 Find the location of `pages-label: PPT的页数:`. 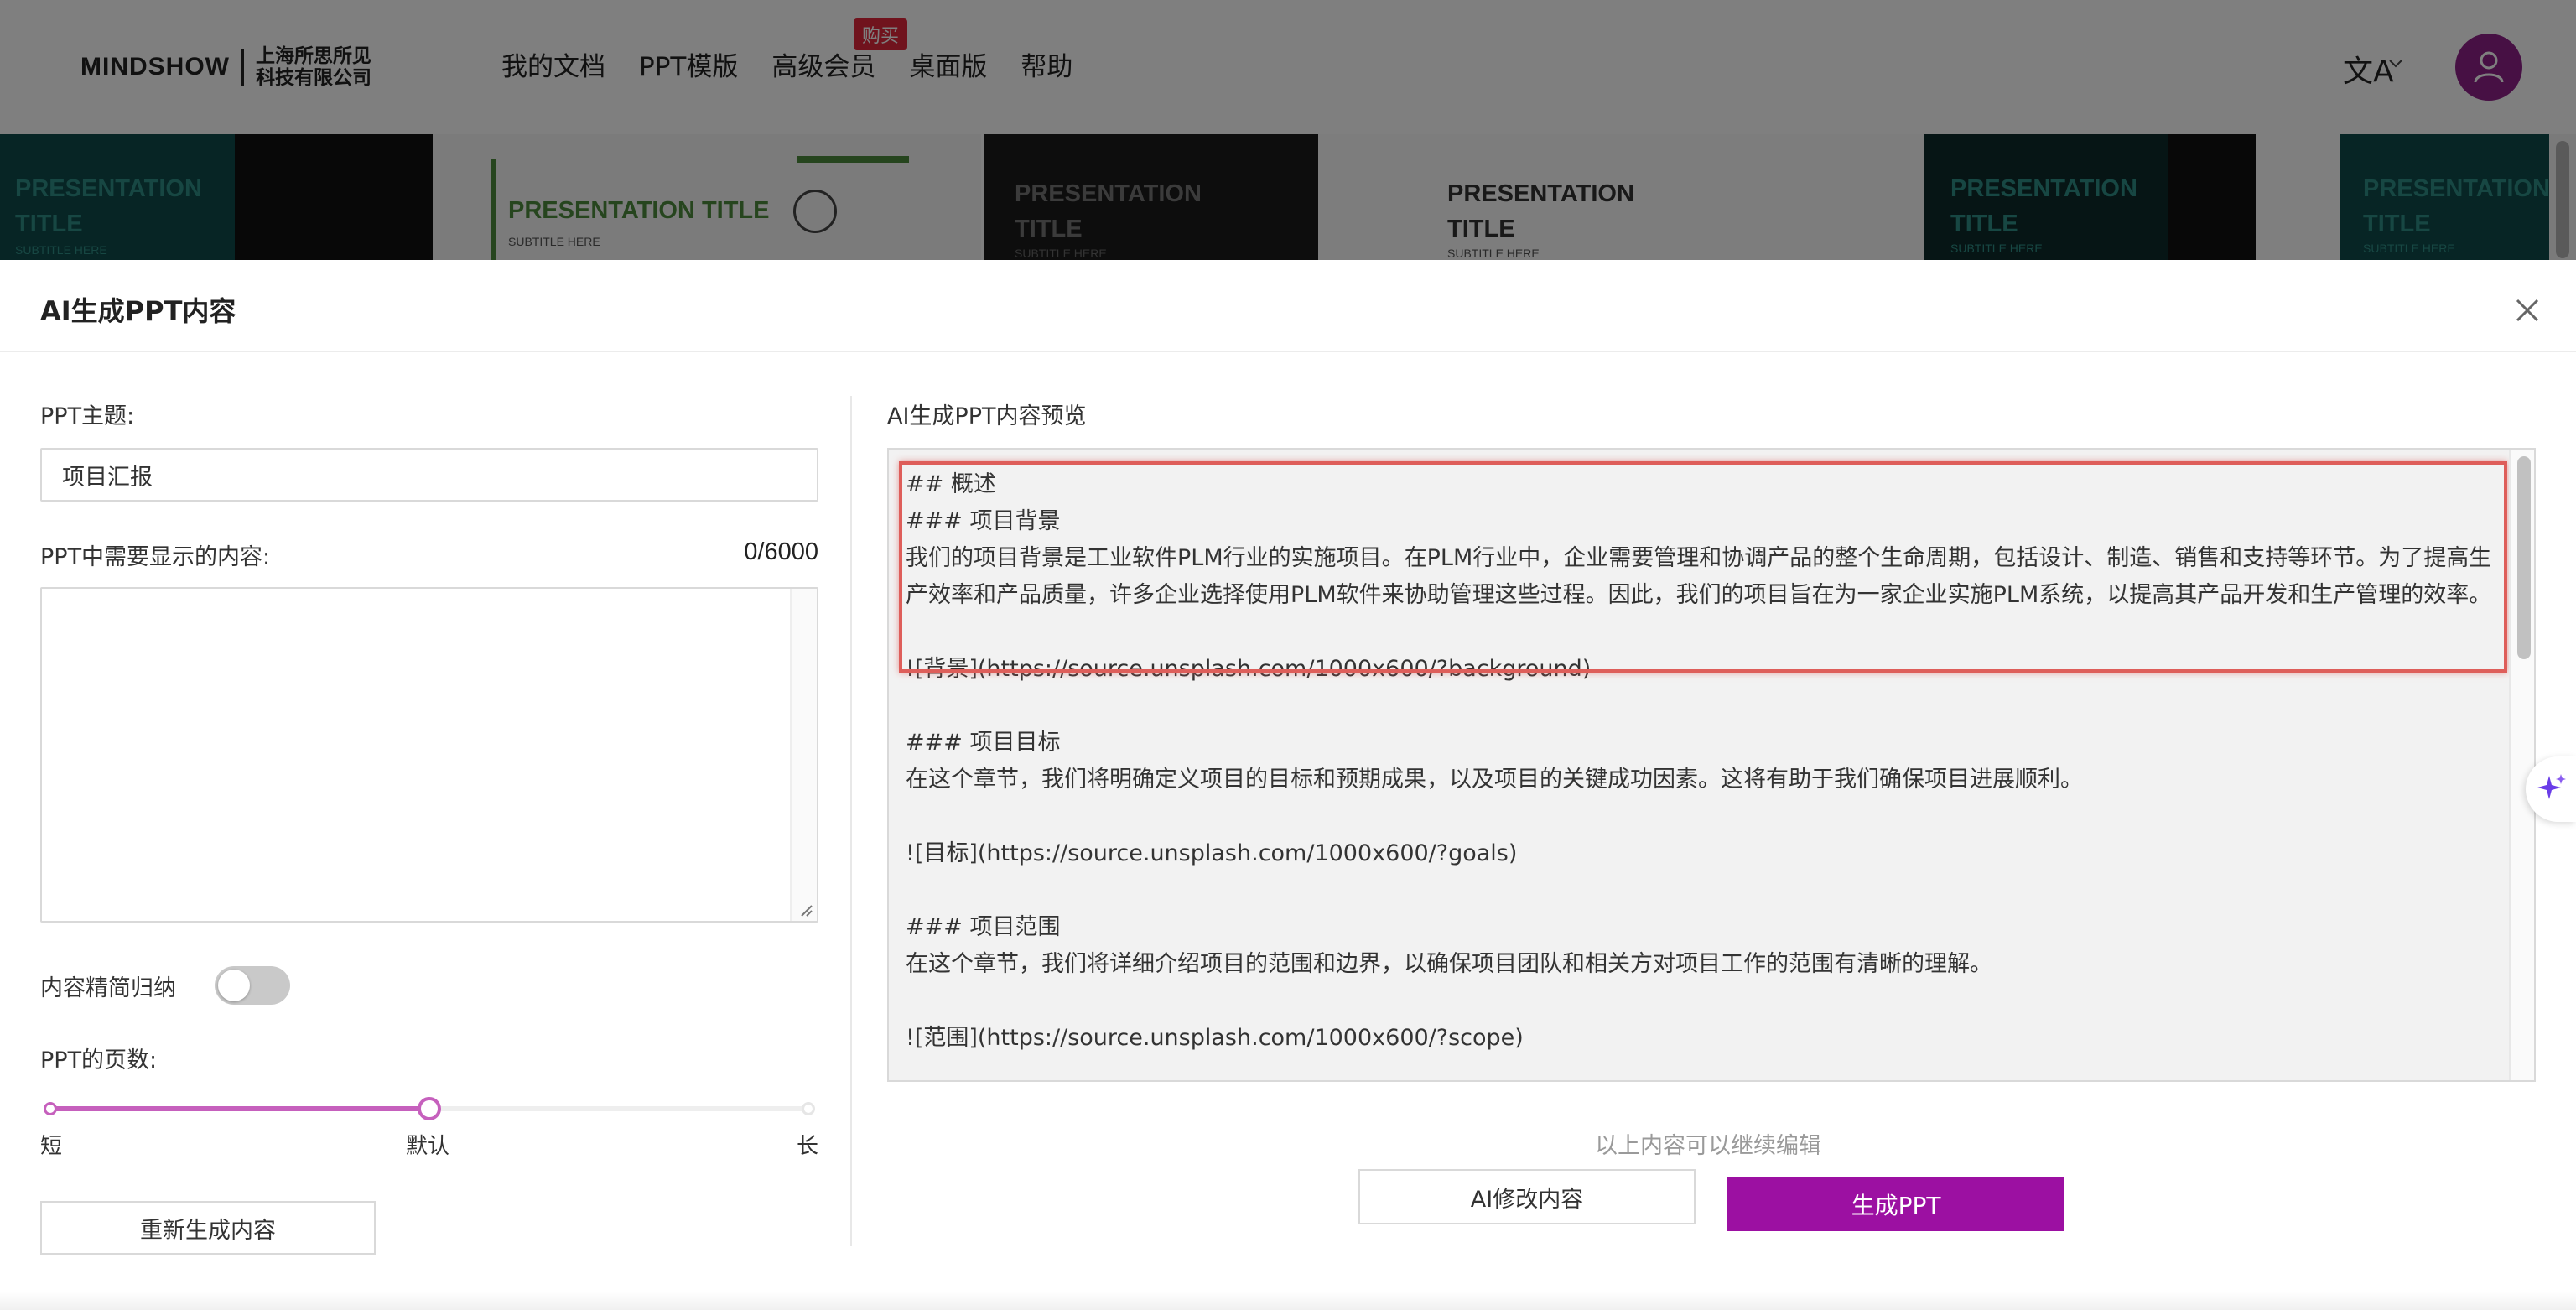

pages-label: PPT的页数: is located at coordinates (99, 1060).